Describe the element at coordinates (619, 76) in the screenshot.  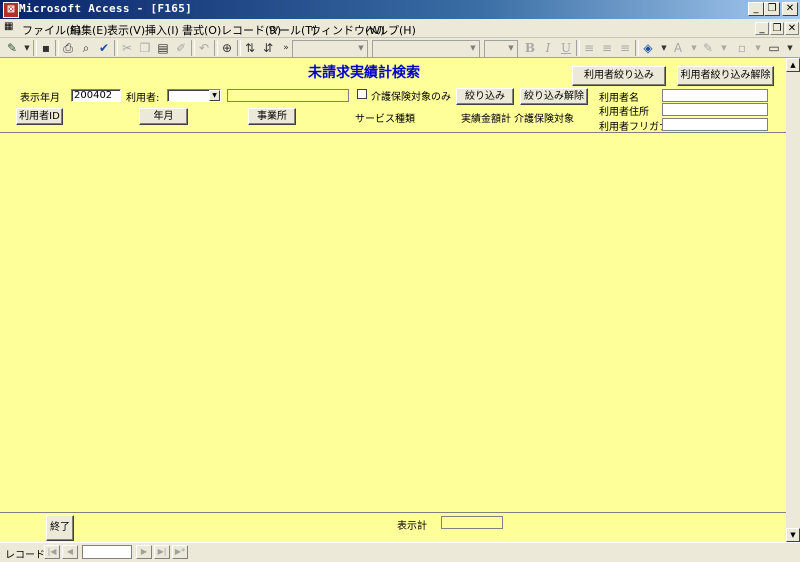
I see `user-filter-button: 利用者絞り込み` at that location.